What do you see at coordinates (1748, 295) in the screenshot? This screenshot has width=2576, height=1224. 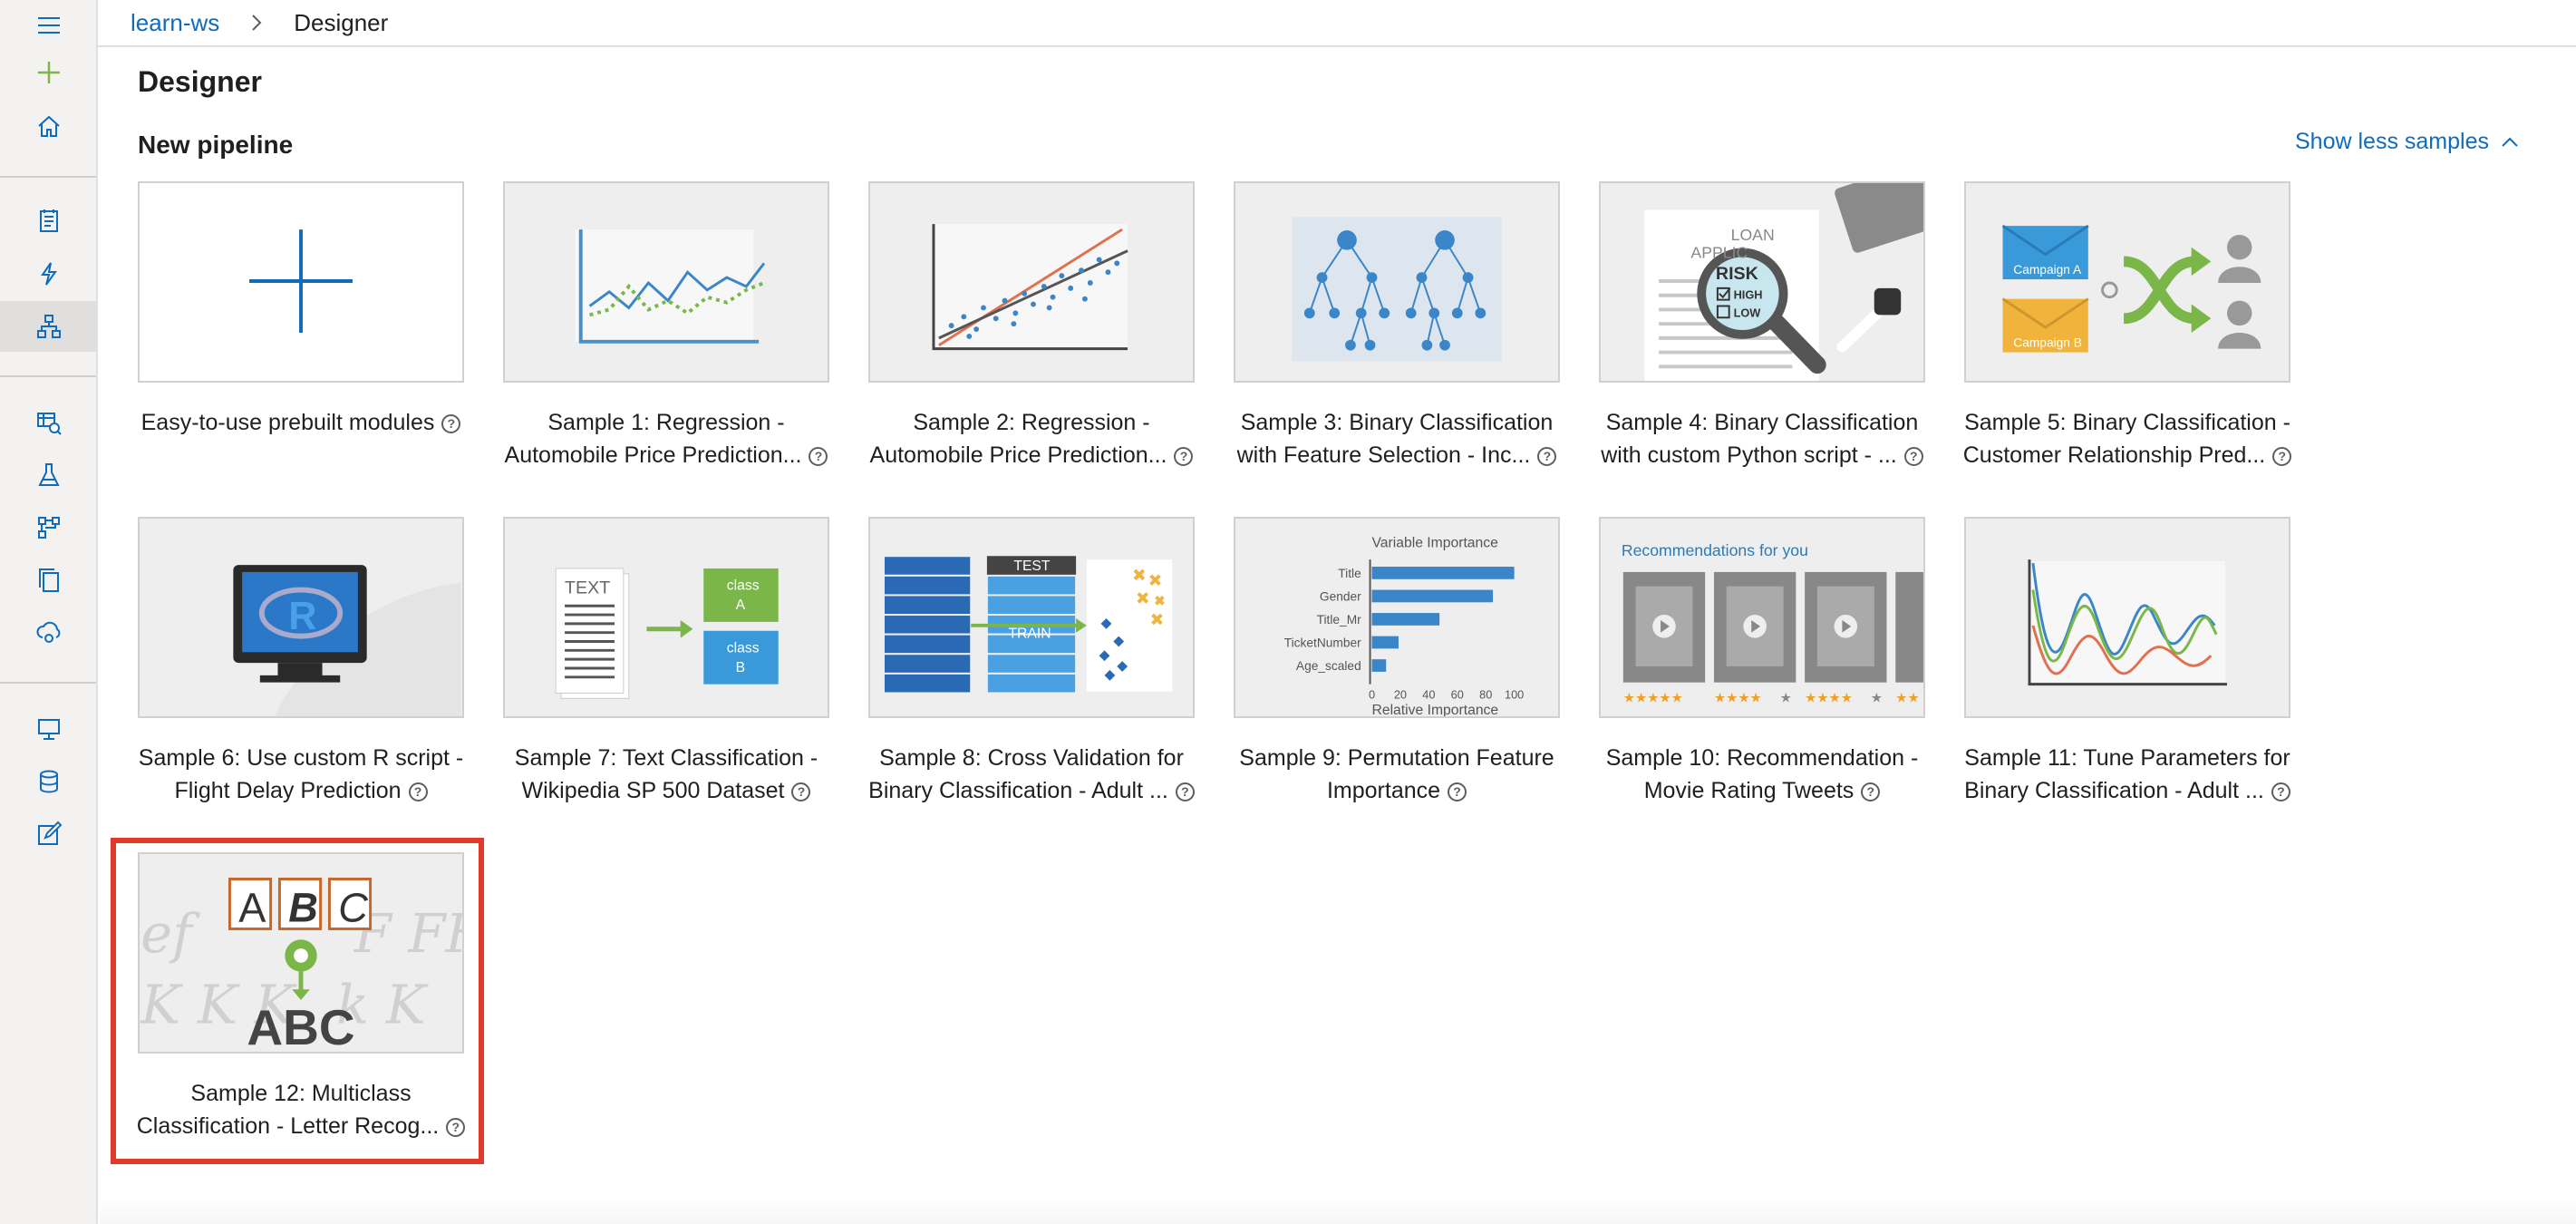 I see `high-text: HIGH` at bounding box center [1748, 295].